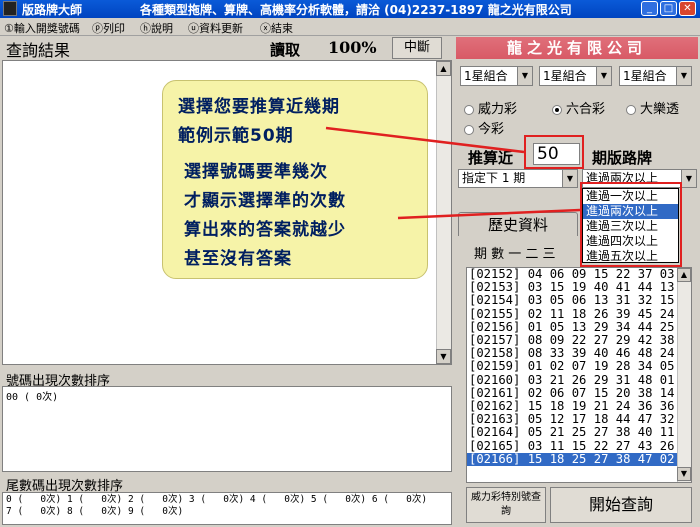 The width and height of the screenshot is (700, 527). Describe the element at coordinates (425, 140) in the screenshot. I see `arrow-to-input` at that location.